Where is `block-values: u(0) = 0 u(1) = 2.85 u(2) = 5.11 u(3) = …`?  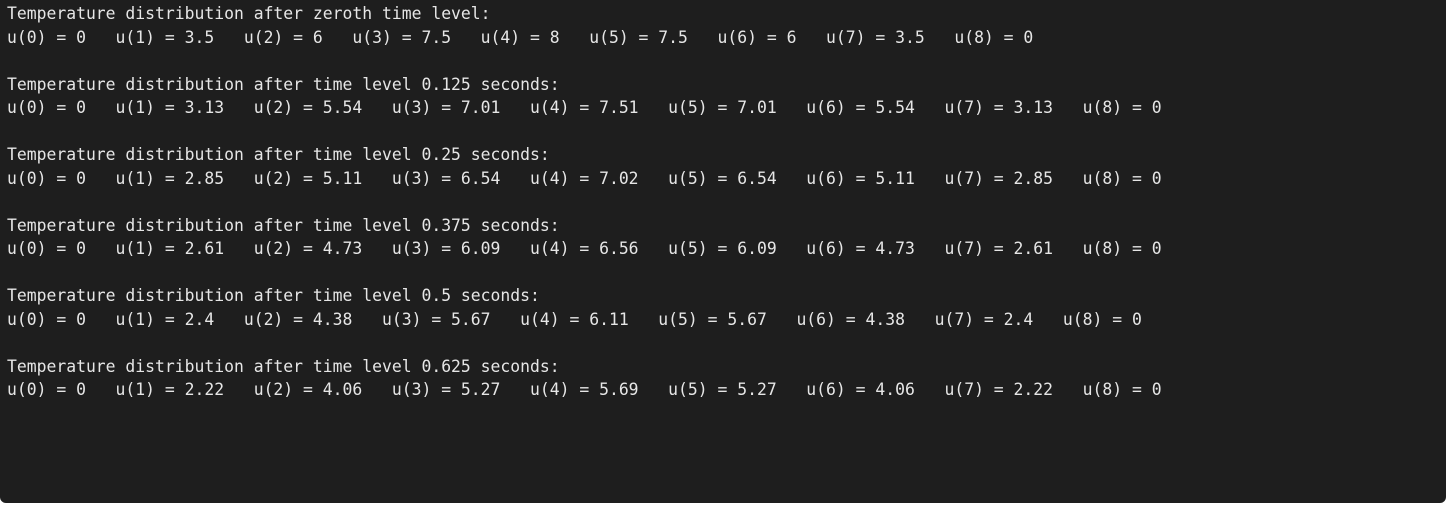
block-values: u(0) = 0 u(1) = 2.85 u(2) = 5.11 u(3) = … is located at coordinates (584, 178).